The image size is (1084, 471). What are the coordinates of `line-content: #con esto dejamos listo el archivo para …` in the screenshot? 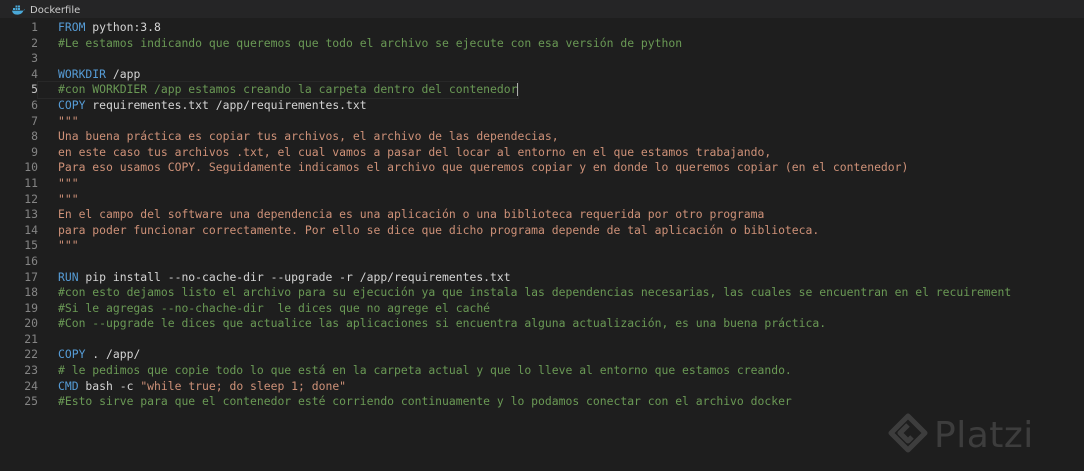 It's located at (524, 293).